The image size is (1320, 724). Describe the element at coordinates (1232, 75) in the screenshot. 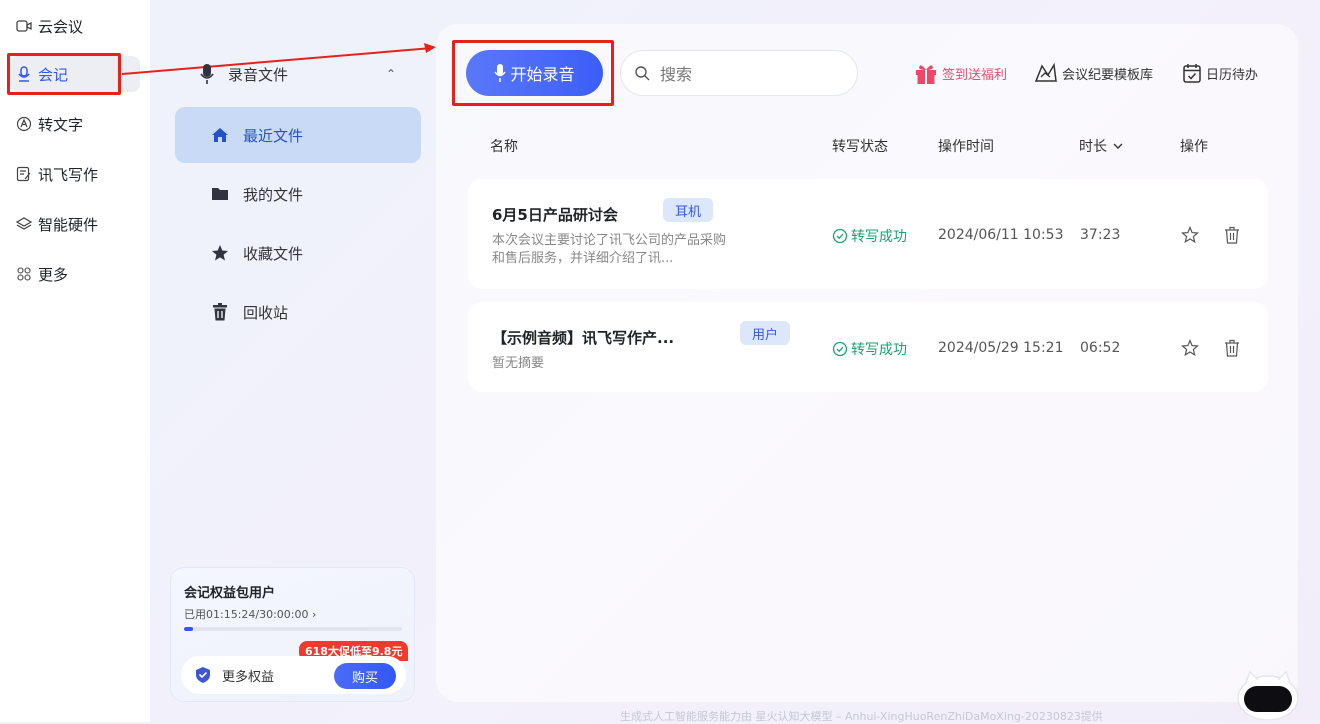

I see `calendar-todo-label: 日历待办` at that location.